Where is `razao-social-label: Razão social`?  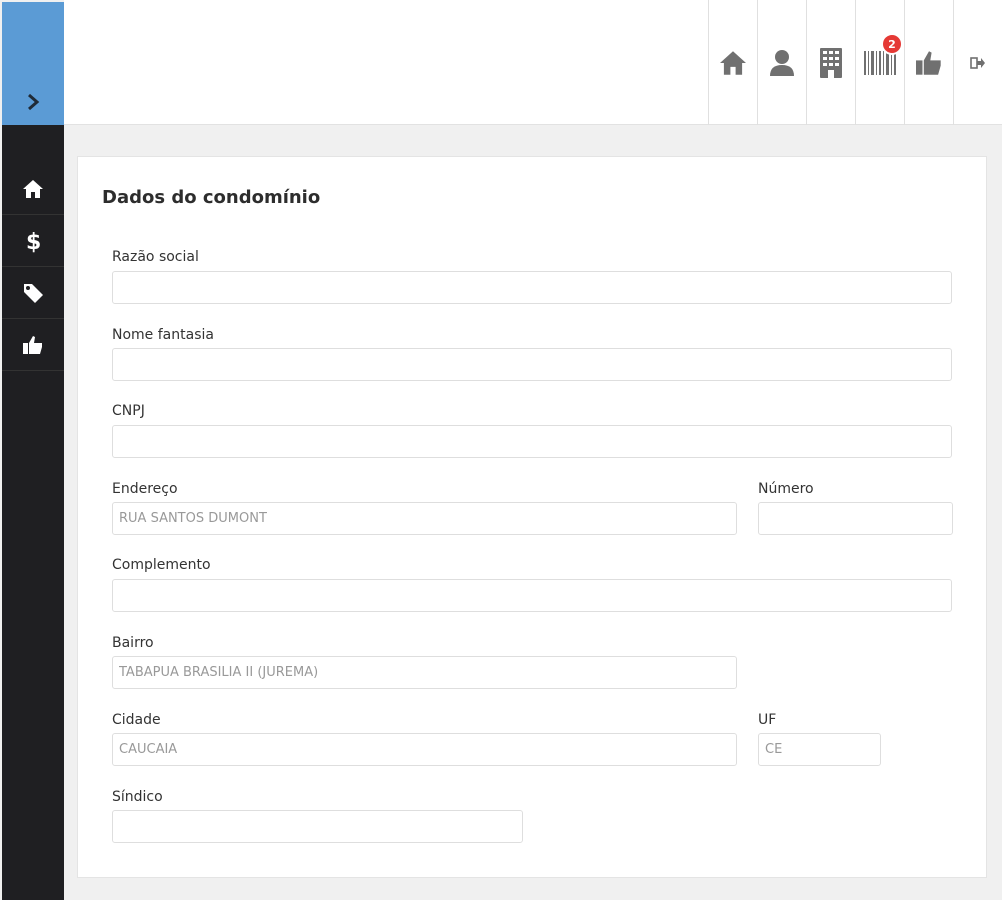
razao-social-label: Razão social is located at coordinates (155, 257).